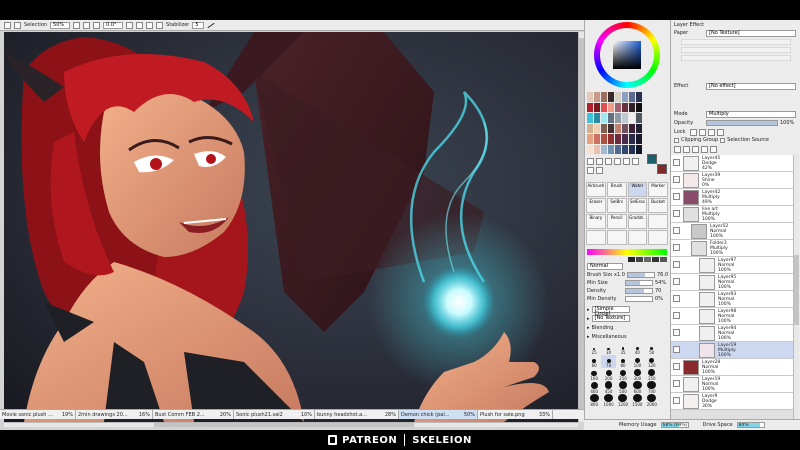  Describe the element at coordinates (639, 291) in the screenshot. I see `density-slider` at that location.